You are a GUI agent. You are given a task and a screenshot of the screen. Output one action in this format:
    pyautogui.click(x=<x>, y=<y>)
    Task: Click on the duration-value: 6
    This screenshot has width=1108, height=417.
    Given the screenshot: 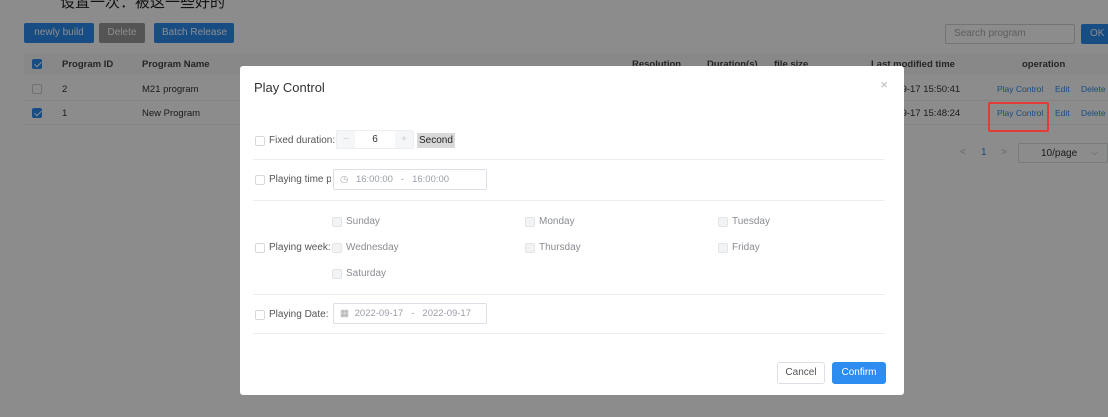 What is the action you would take?
    pyautogui.click(x=375, y=139)
    